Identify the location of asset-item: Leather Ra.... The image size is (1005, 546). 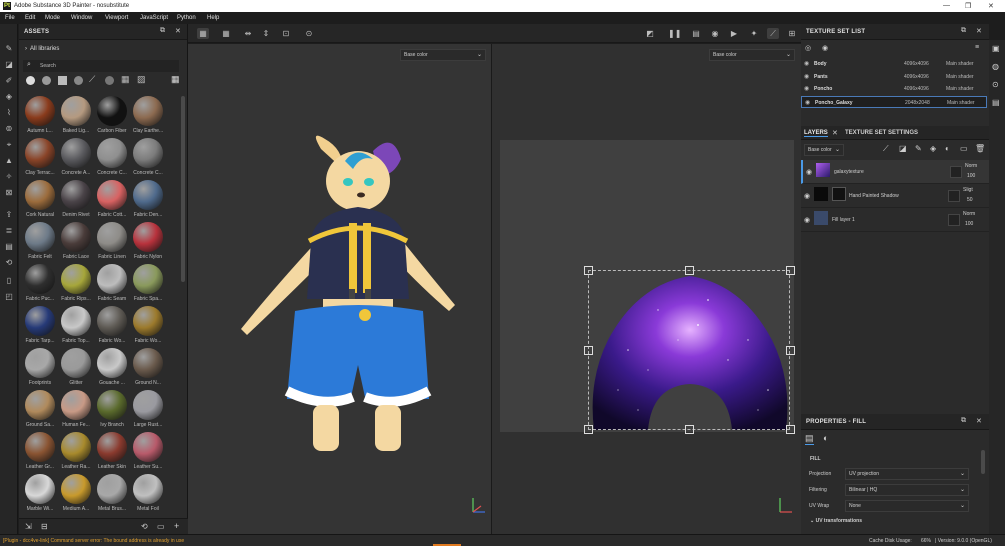
(76, 452).